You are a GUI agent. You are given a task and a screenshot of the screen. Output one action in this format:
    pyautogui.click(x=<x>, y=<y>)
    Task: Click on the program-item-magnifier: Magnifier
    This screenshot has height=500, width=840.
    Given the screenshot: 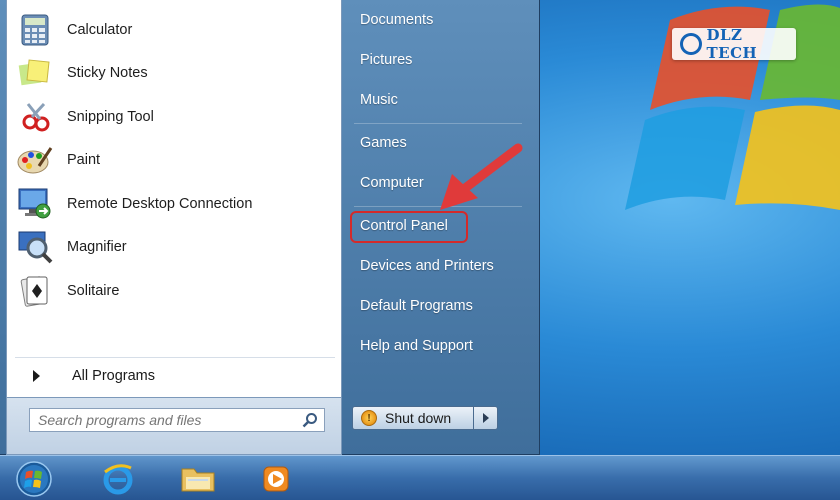 What is the action you would take?
    pyautogui.click(x=175, y=247)
    